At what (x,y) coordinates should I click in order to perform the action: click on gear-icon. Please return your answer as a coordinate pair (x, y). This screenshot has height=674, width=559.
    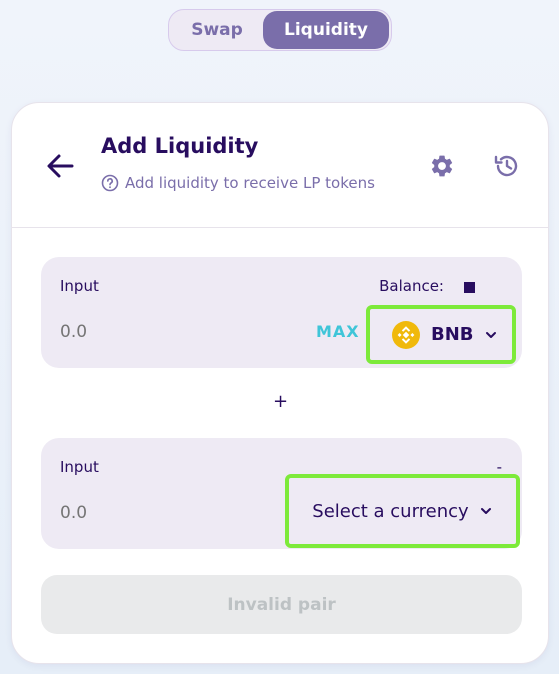
    Looking at the image, I should click on (442, 166).